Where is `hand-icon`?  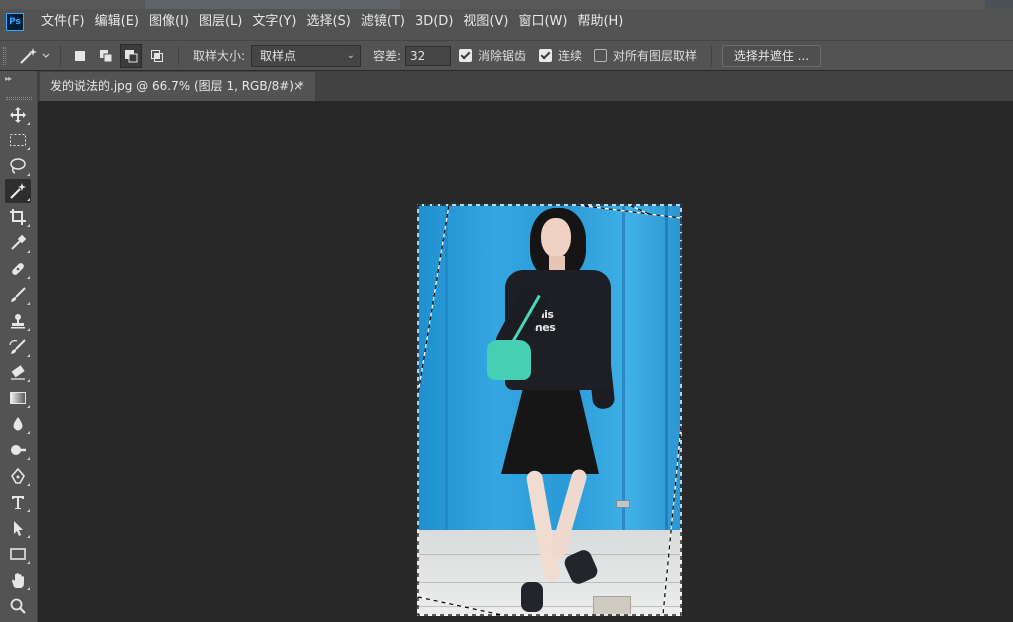 hand-icon is located at coordinates (18, 580).